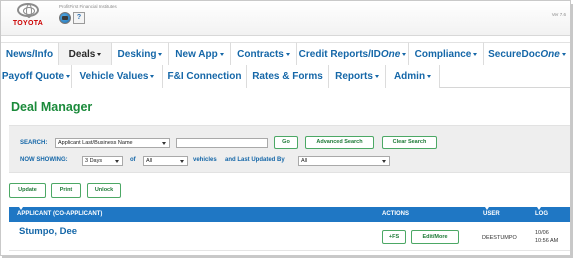 This screenshot has width=573, height=258. I want to click on edit-more-button: Edit/More, so click(435, 237).